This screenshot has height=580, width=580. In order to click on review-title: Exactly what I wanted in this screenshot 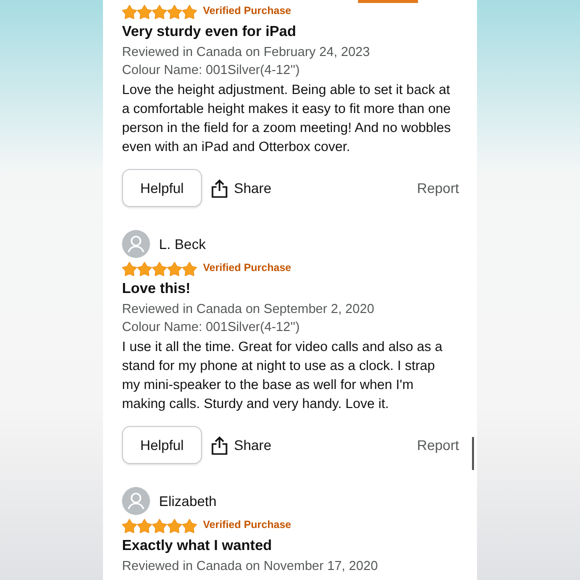, I will do `click(197, 546)`.